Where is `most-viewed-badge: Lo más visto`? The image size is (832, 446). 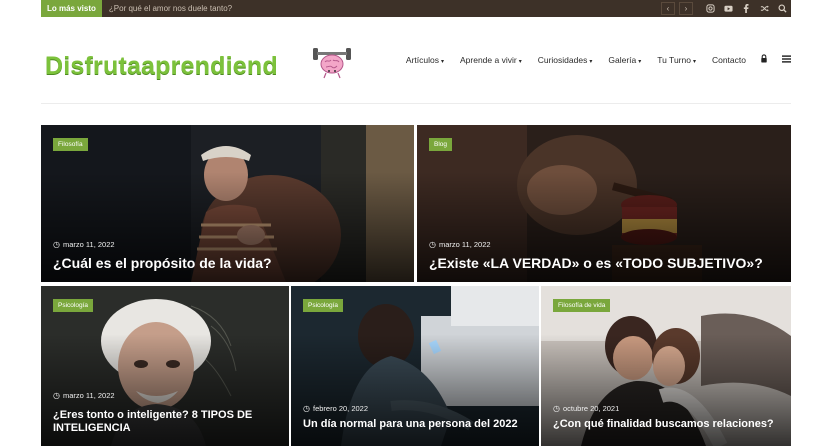 most-viewed-badge: Lo más visto is located at coordinates (71, 8).